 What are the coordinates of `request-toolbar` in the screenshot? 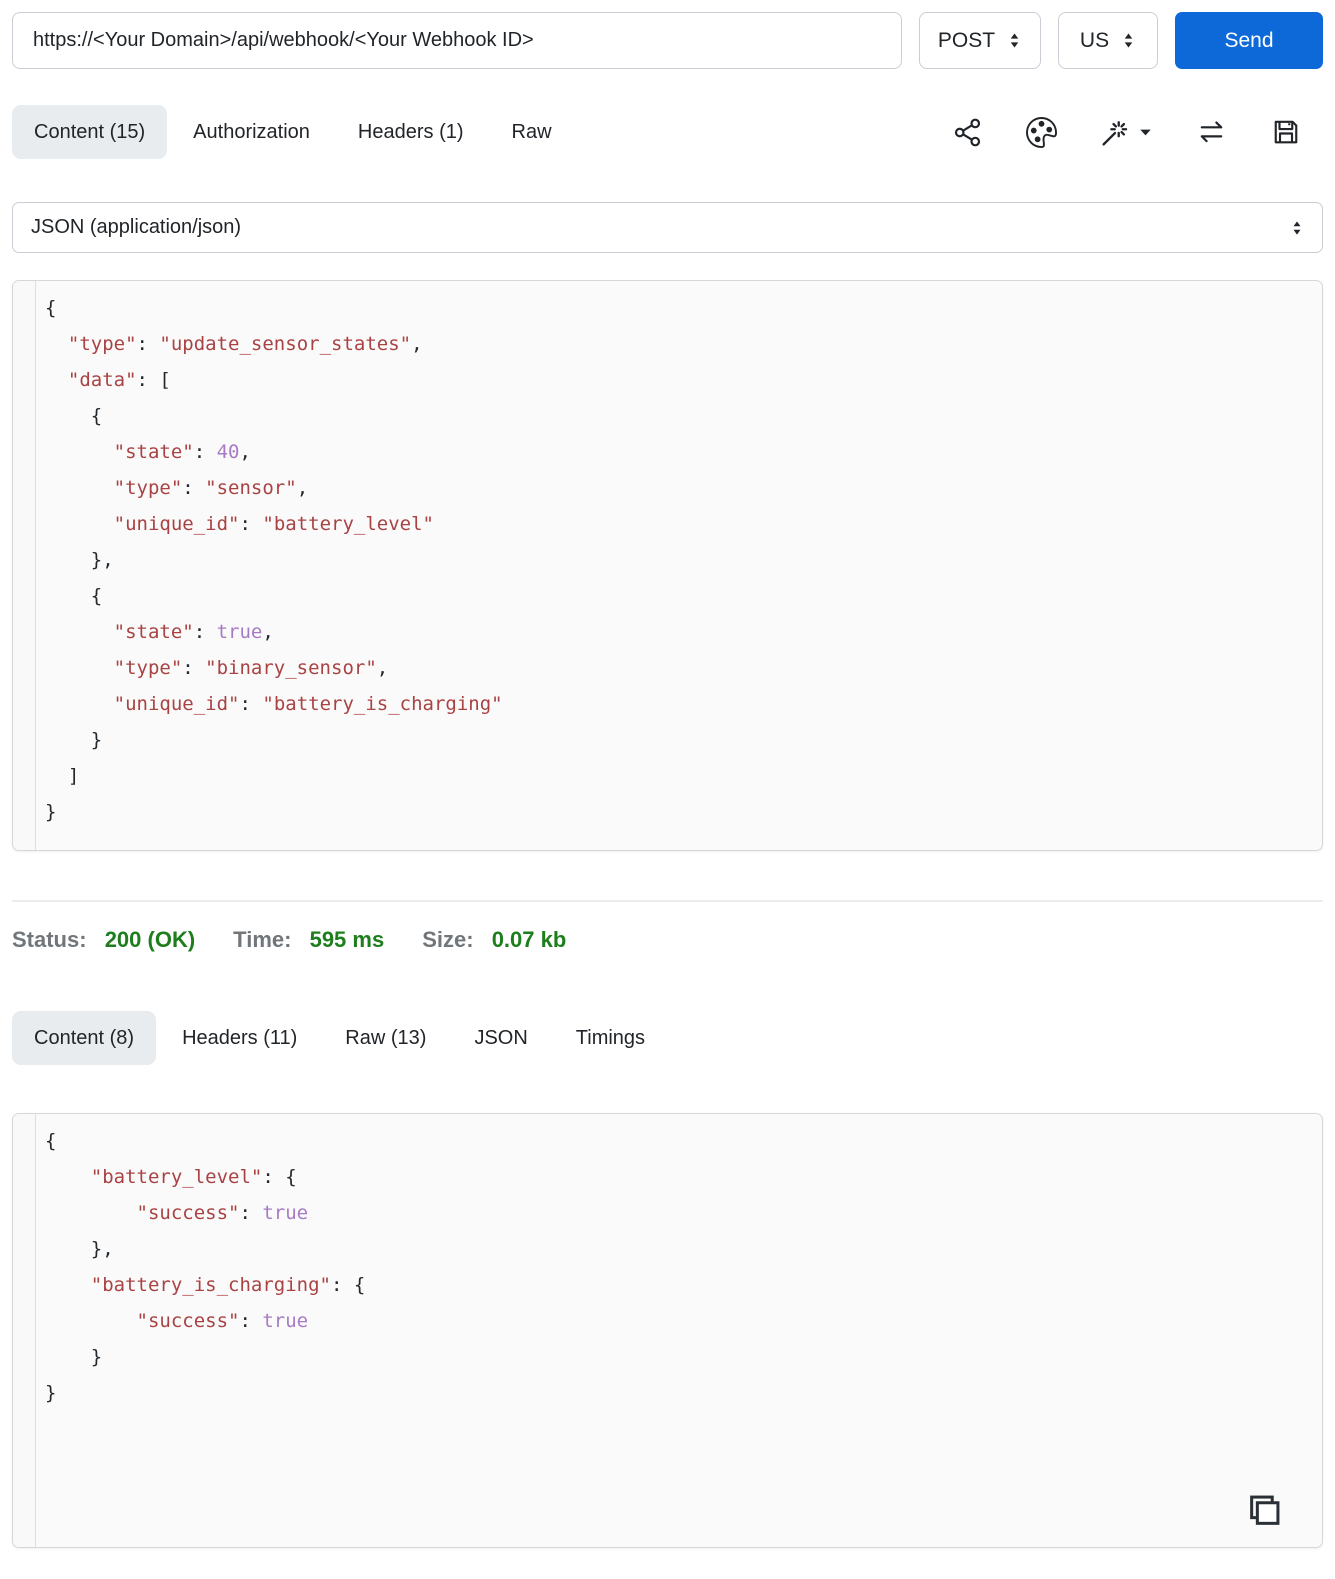 It's located at (1137, 132).